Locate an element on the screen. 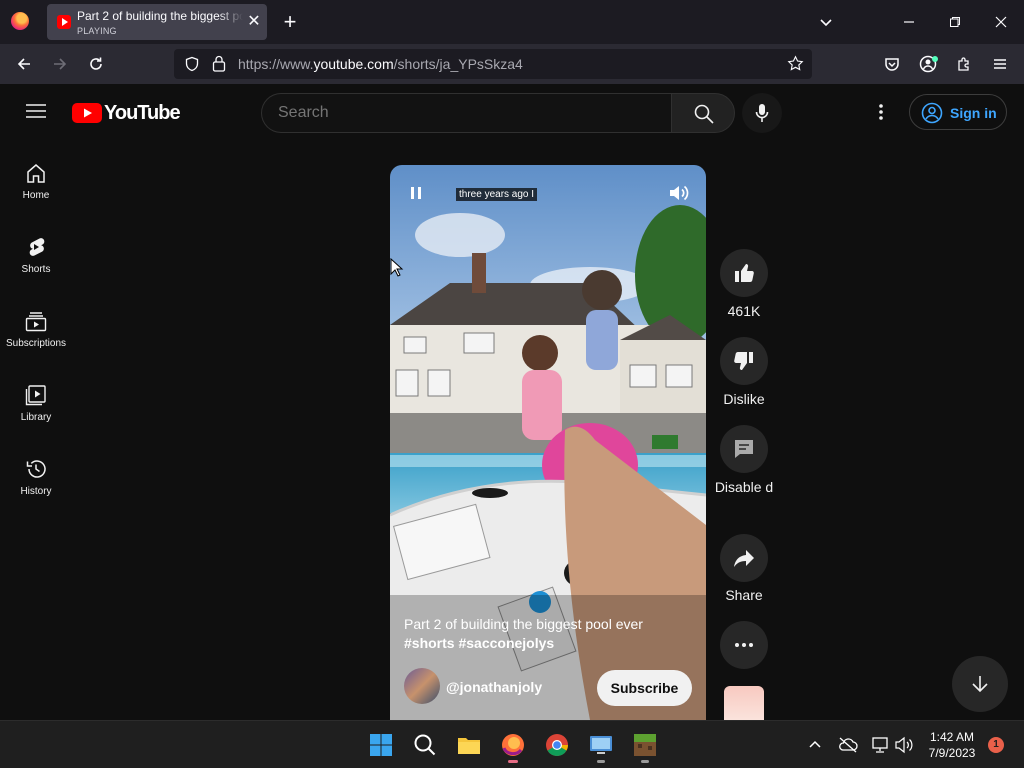  youtube-play-logo-icon is located at coordinates (87, 113).